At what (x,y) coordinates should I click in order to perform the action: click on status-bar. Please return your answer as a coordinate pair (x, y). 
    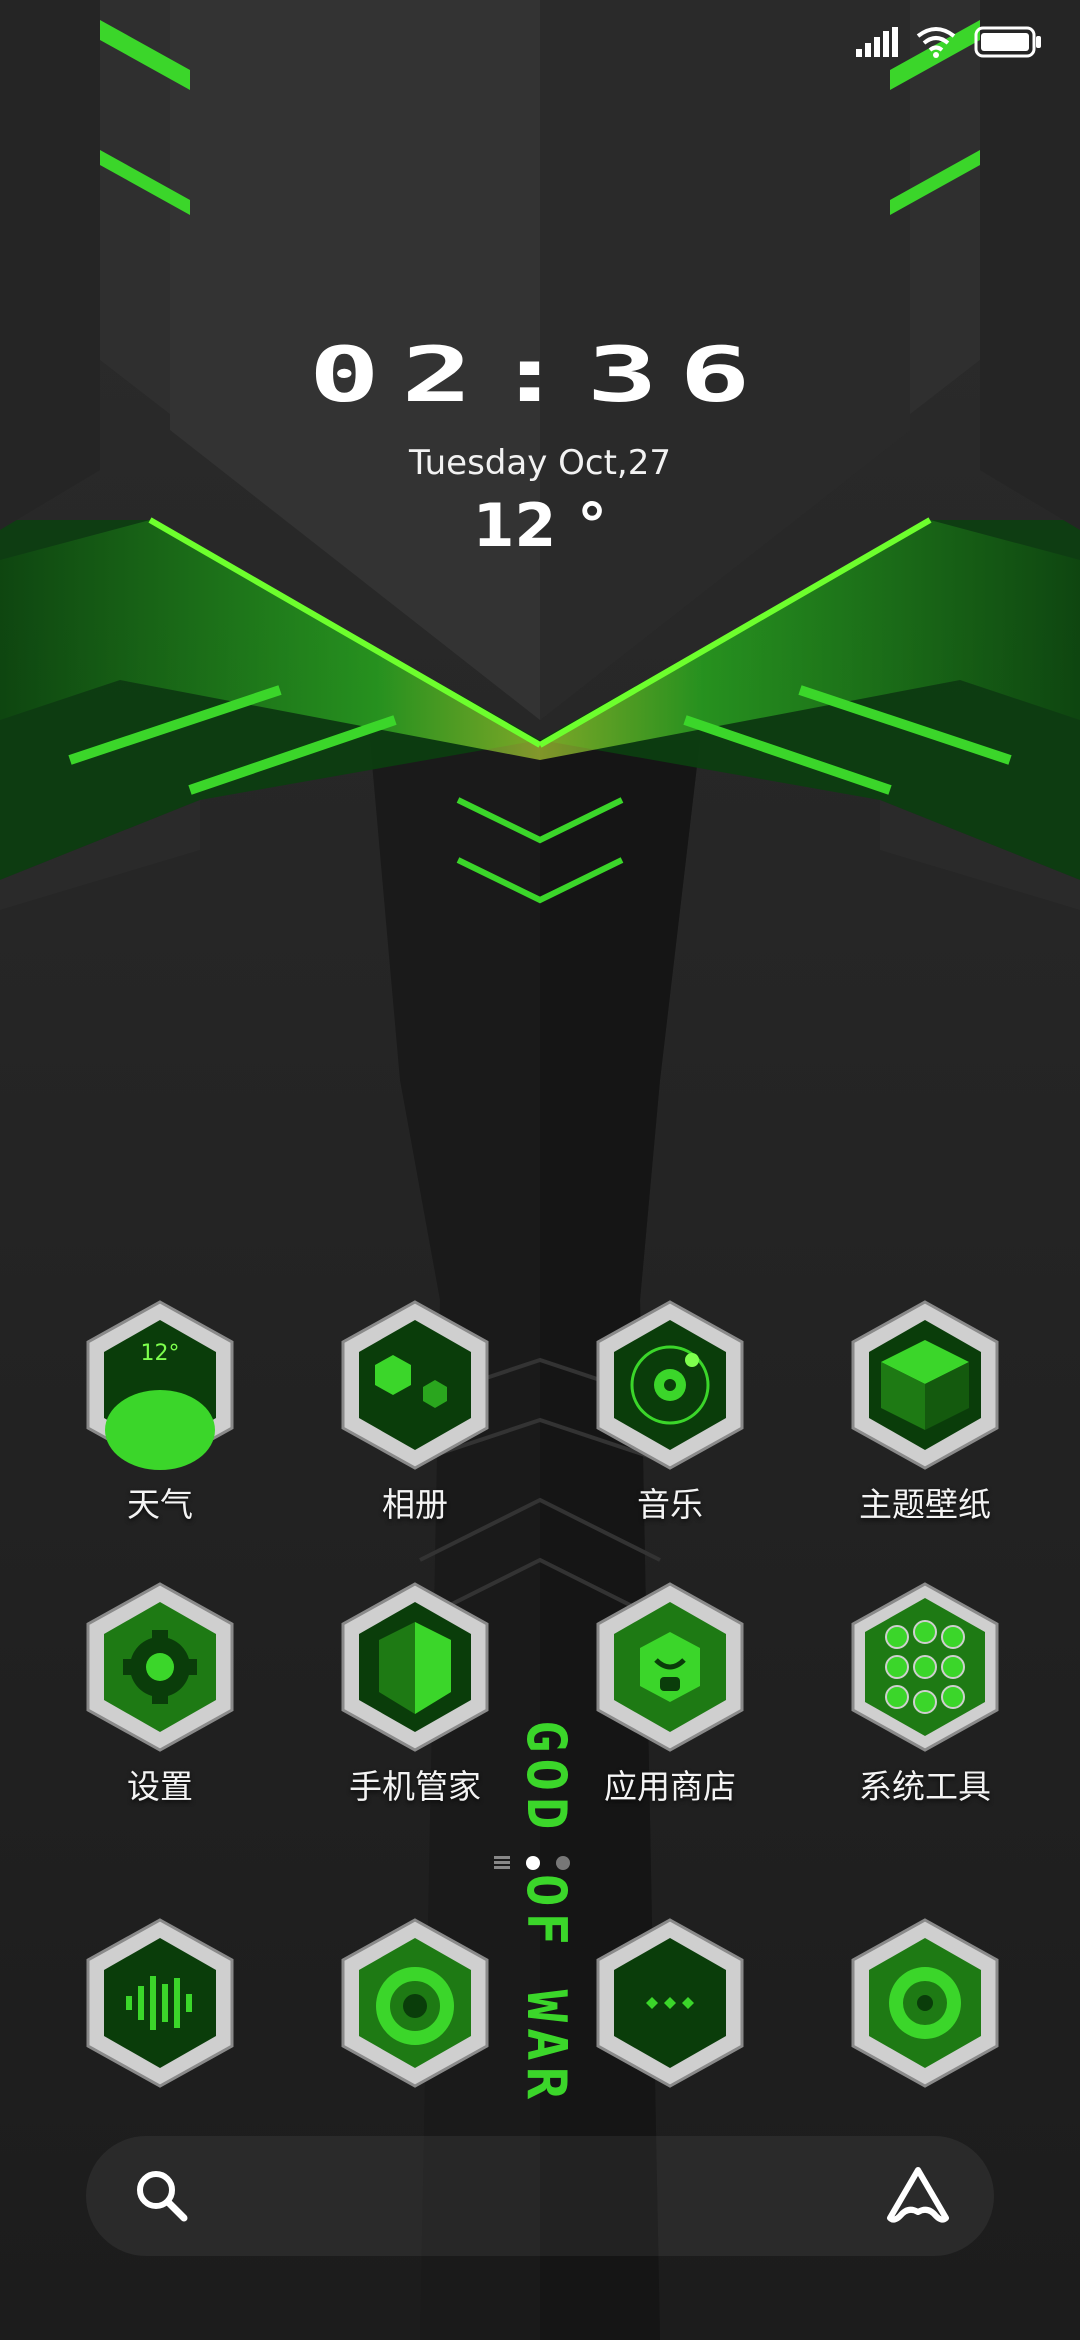
    Looking at the image, I should click on (950, 42).